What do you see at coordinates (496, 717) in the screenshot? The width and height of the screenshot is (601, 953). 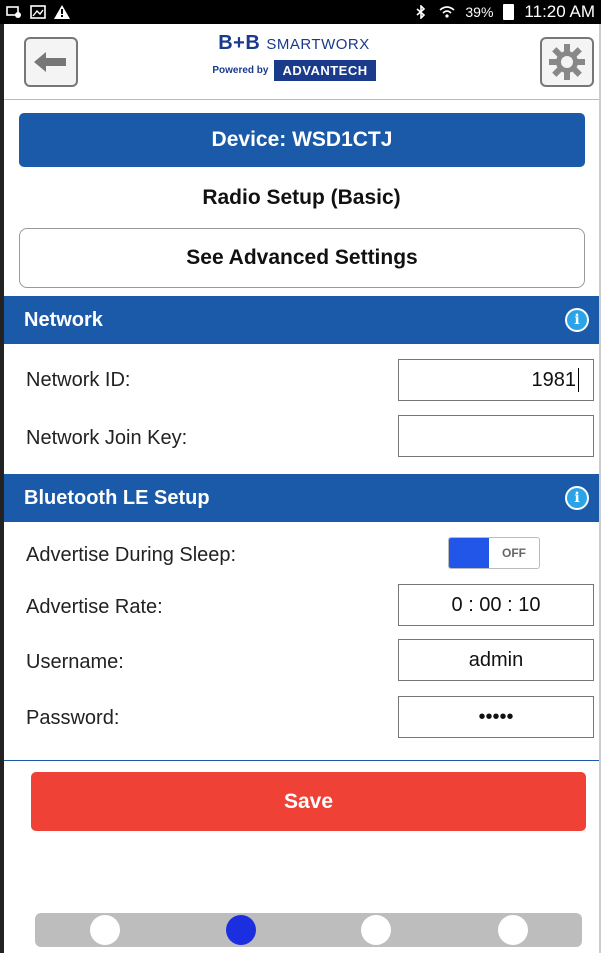 I see `password-field: •••••` at bounding box center [496, 717].